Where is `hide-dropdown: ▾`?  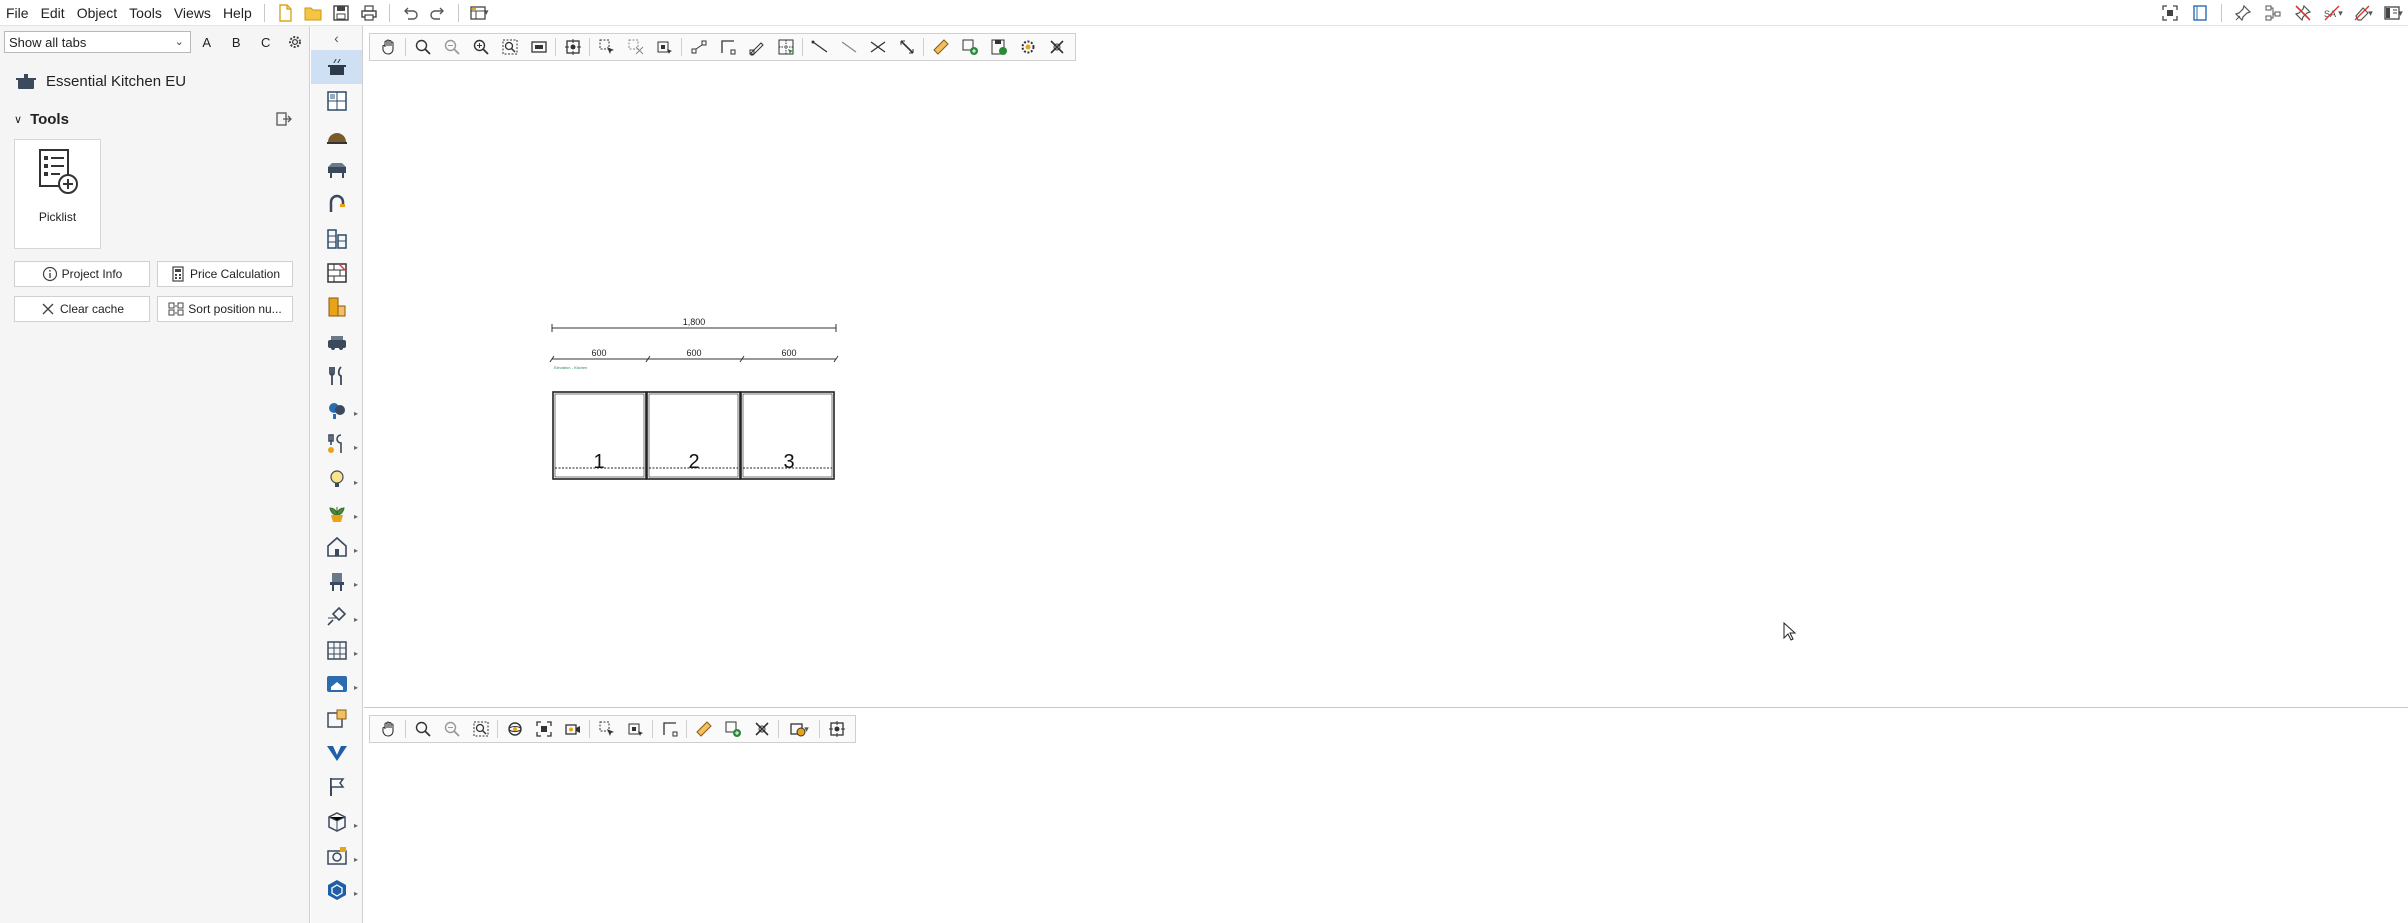 hide-dropdown: ▾ is located at coordinates (2363, 13).